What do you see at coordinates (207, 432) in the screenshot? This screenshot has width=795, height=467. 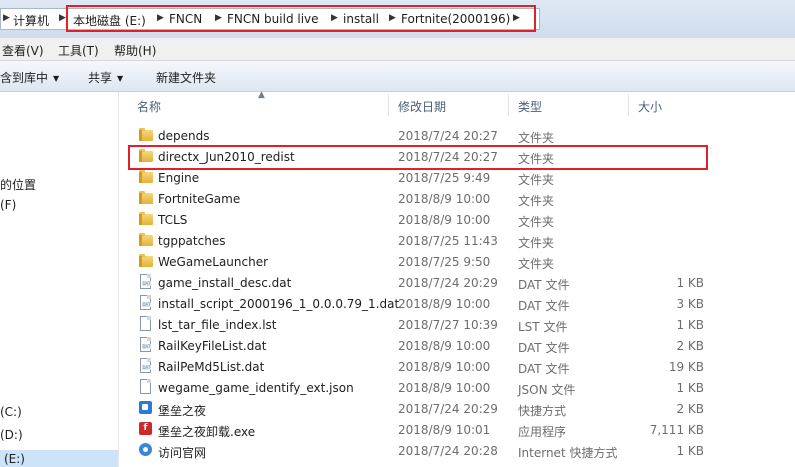 I see `file-name: 堡垒之夜卸载.exe` at bounding box center [207, 432].